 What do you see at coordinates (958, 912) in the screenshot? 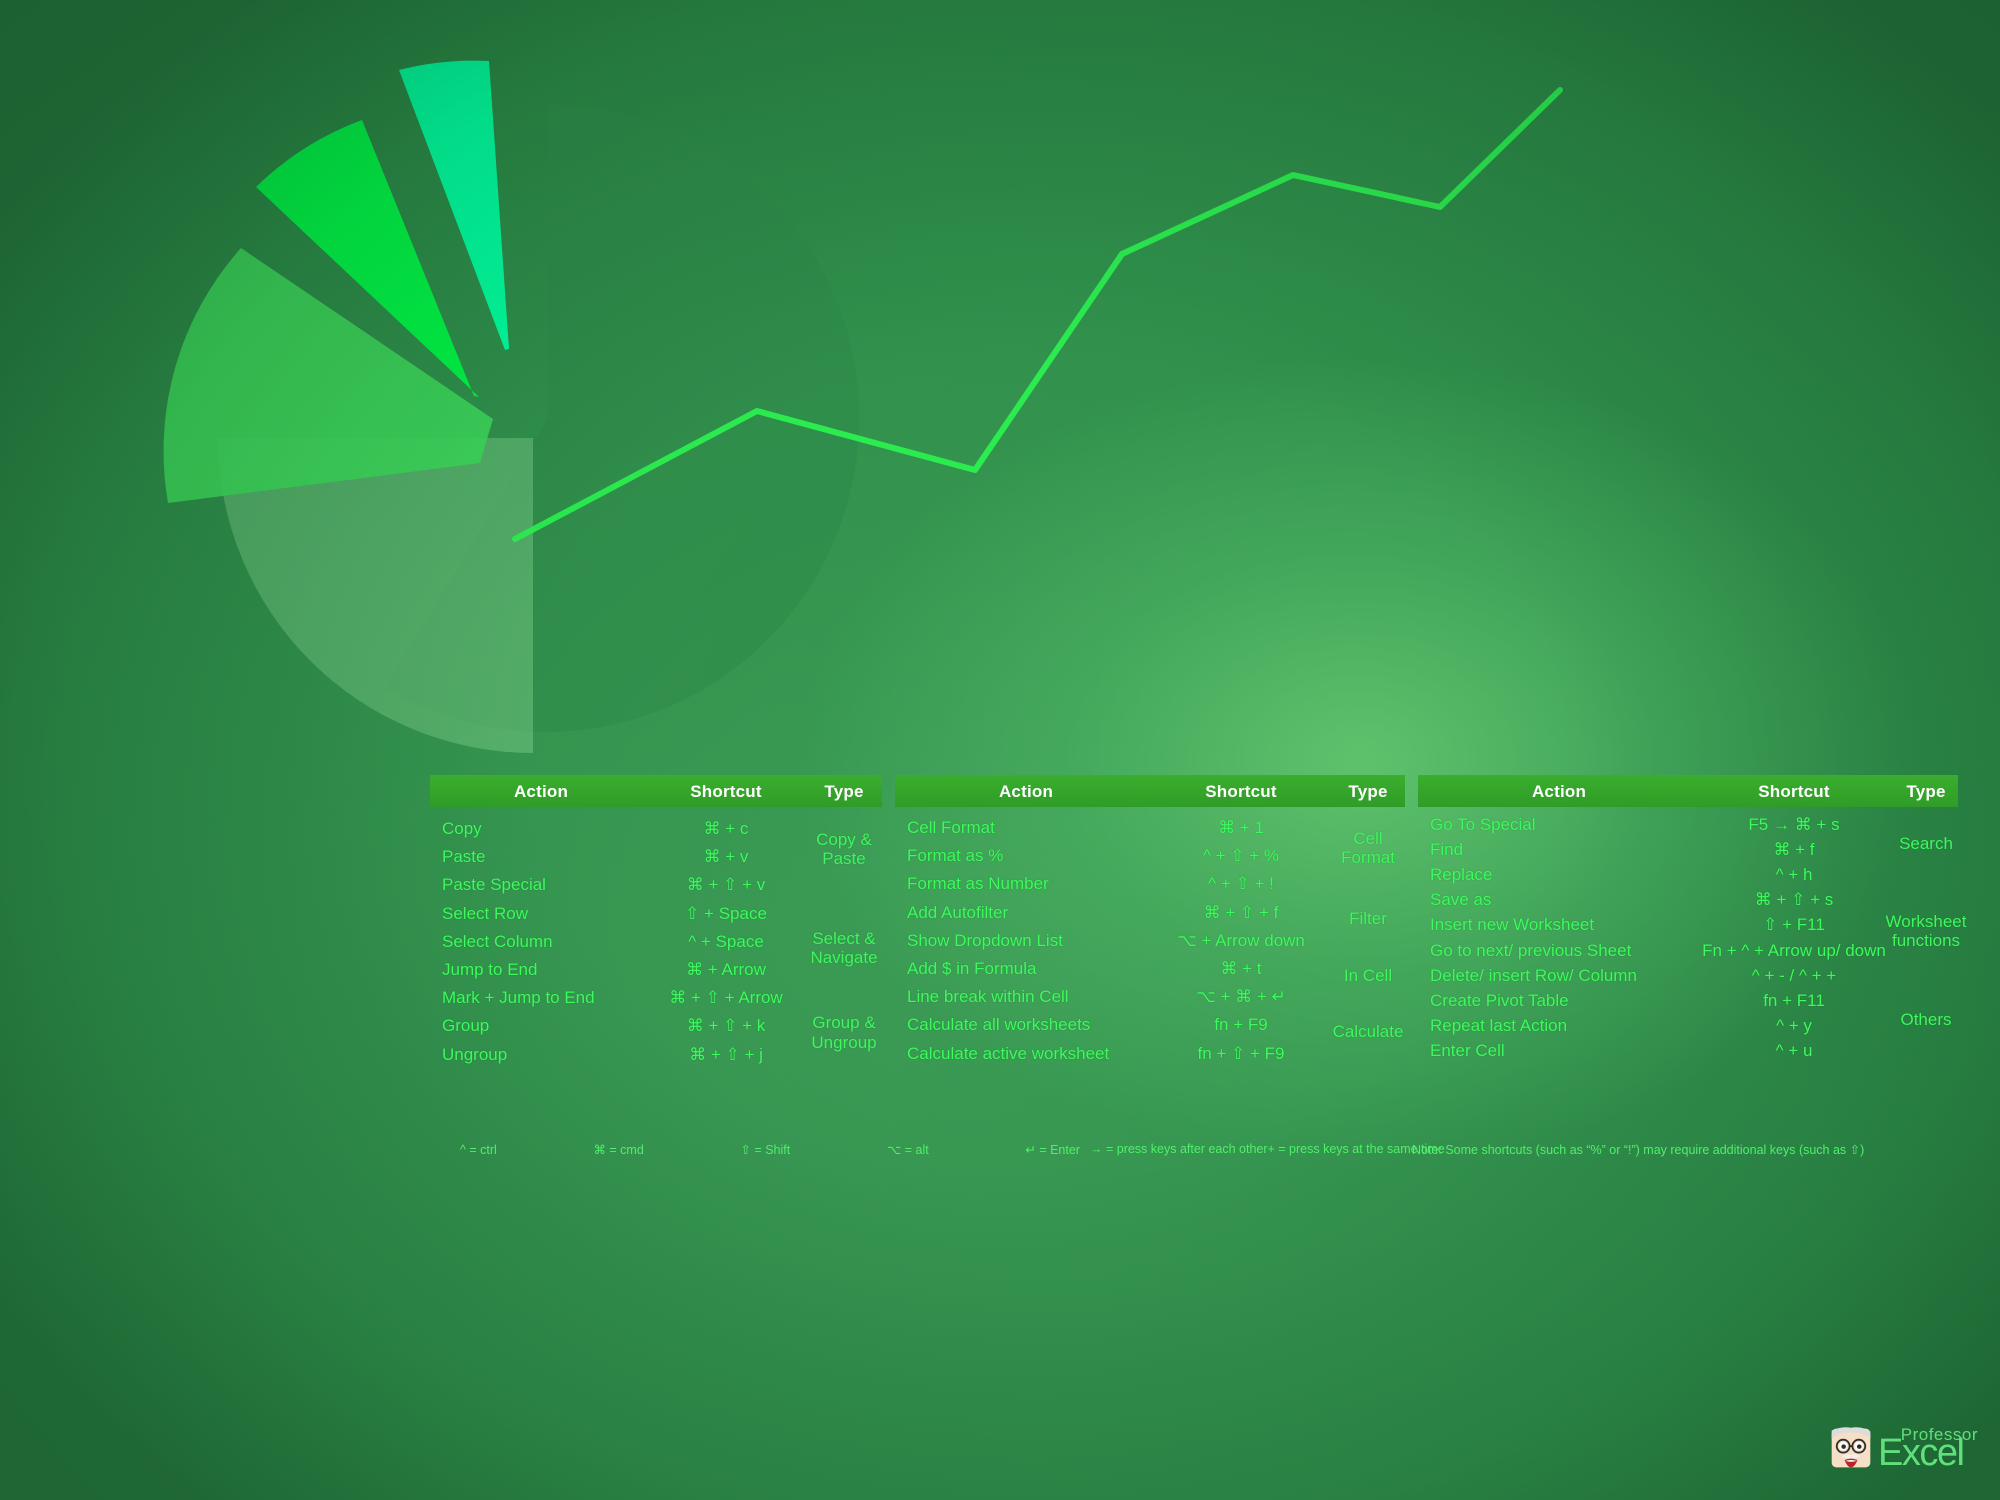
I see `cell-action: Add Autofilter` at bounding box center [958, 912].